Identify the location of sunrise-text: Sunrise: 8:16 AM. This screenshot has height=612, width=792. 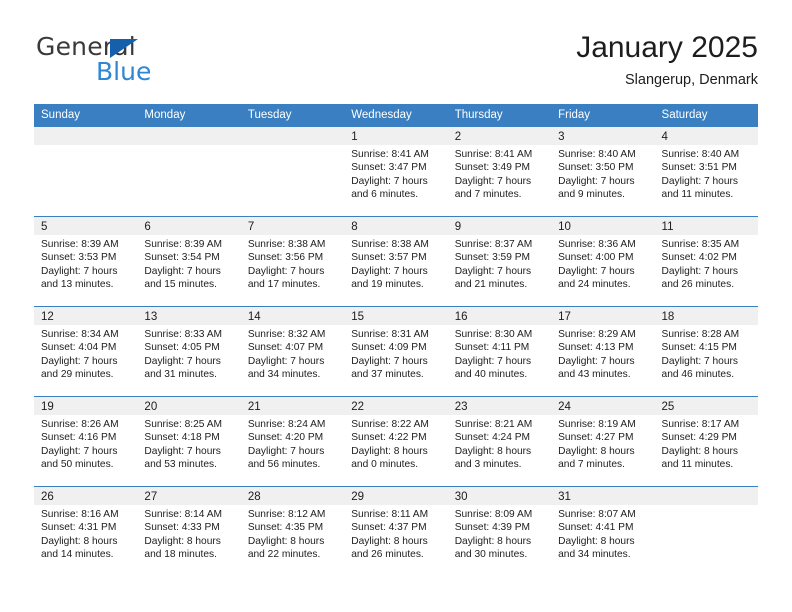
(80, 514).